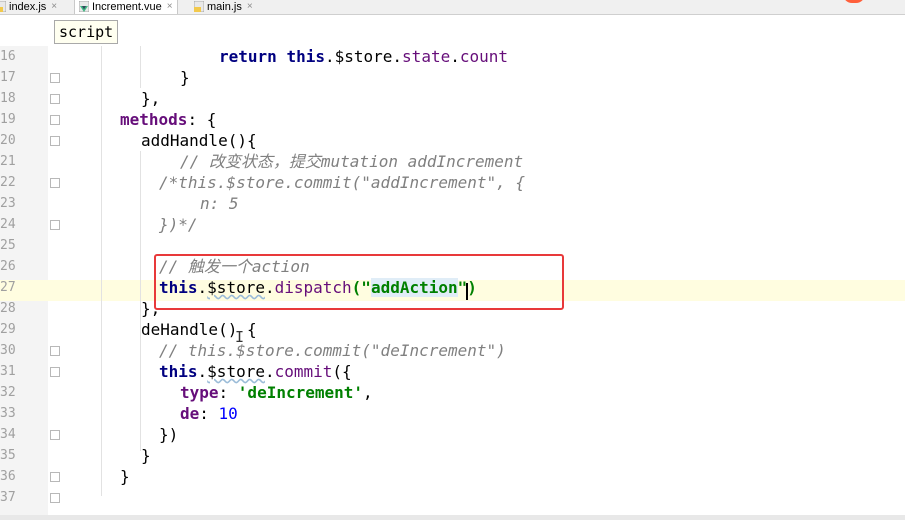 This screenshot has height=520, width=905. Describe the element at coordinates (8, 203) in the screenshot. I see `line-number: 23` at that location.